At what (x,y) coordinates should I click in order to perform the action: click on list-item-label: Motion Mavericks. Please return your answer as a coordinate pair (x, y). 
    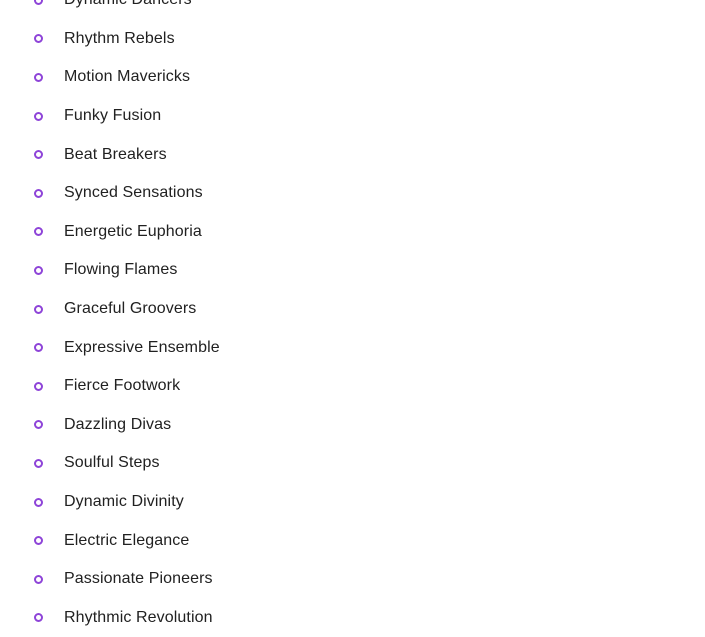
    Looking at the image, I should click on (127, 77).